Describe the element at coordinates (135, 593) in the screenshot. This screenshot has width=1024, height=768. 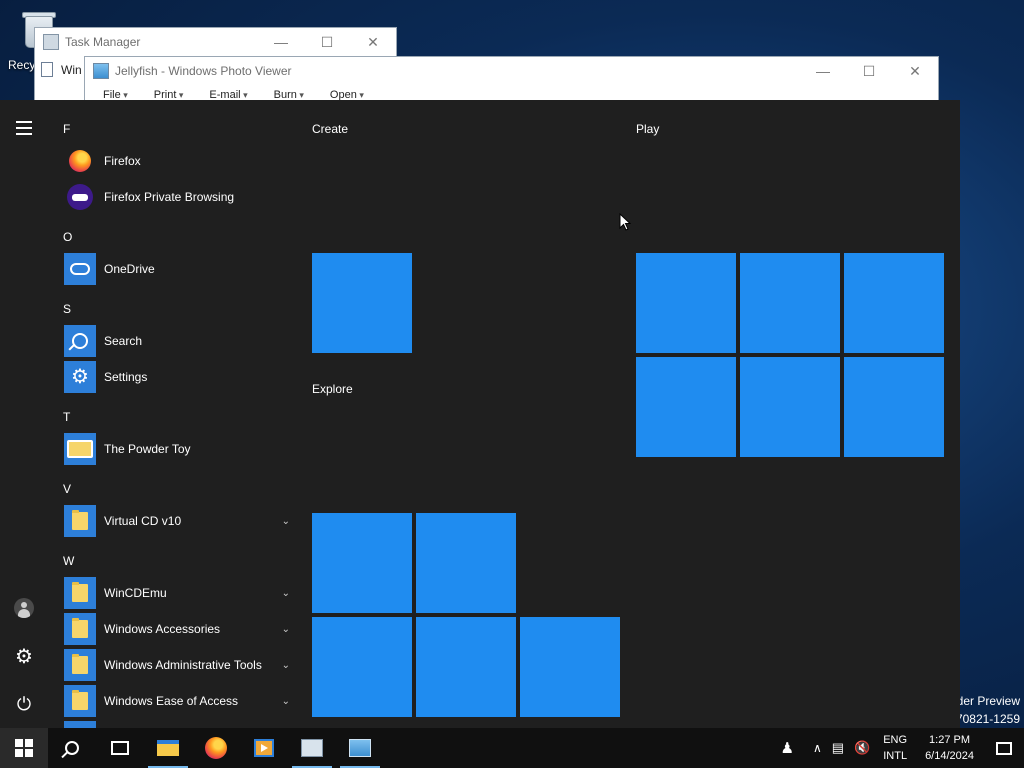
I see `app-label: WinCDEmu` at that location.